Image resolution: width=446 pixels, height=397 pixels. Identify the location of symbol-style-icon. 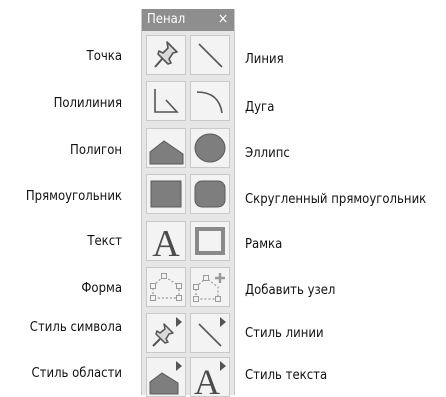
(167, 332).